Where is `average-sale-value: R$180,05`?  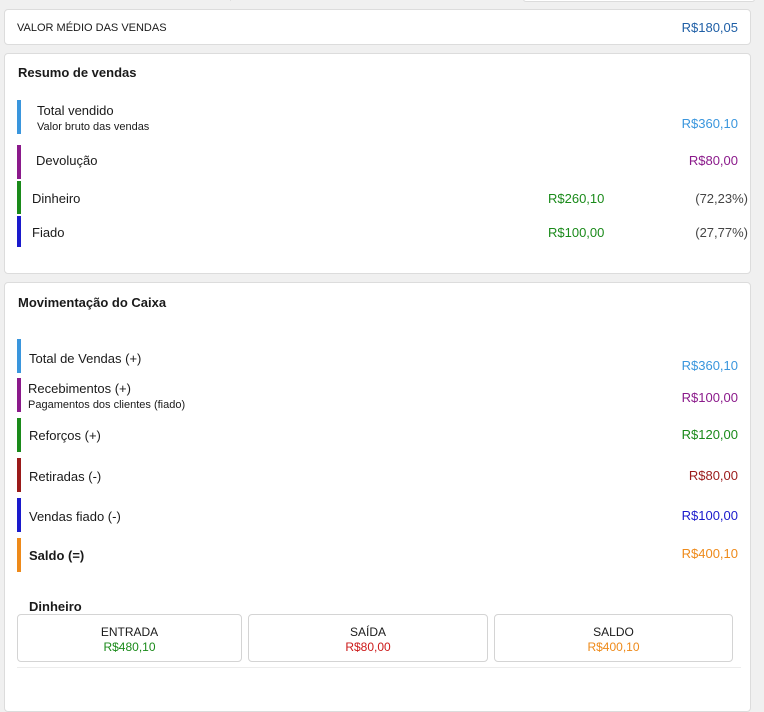
average-sale-value: R$180,05 is located at coordinates (709, 27).